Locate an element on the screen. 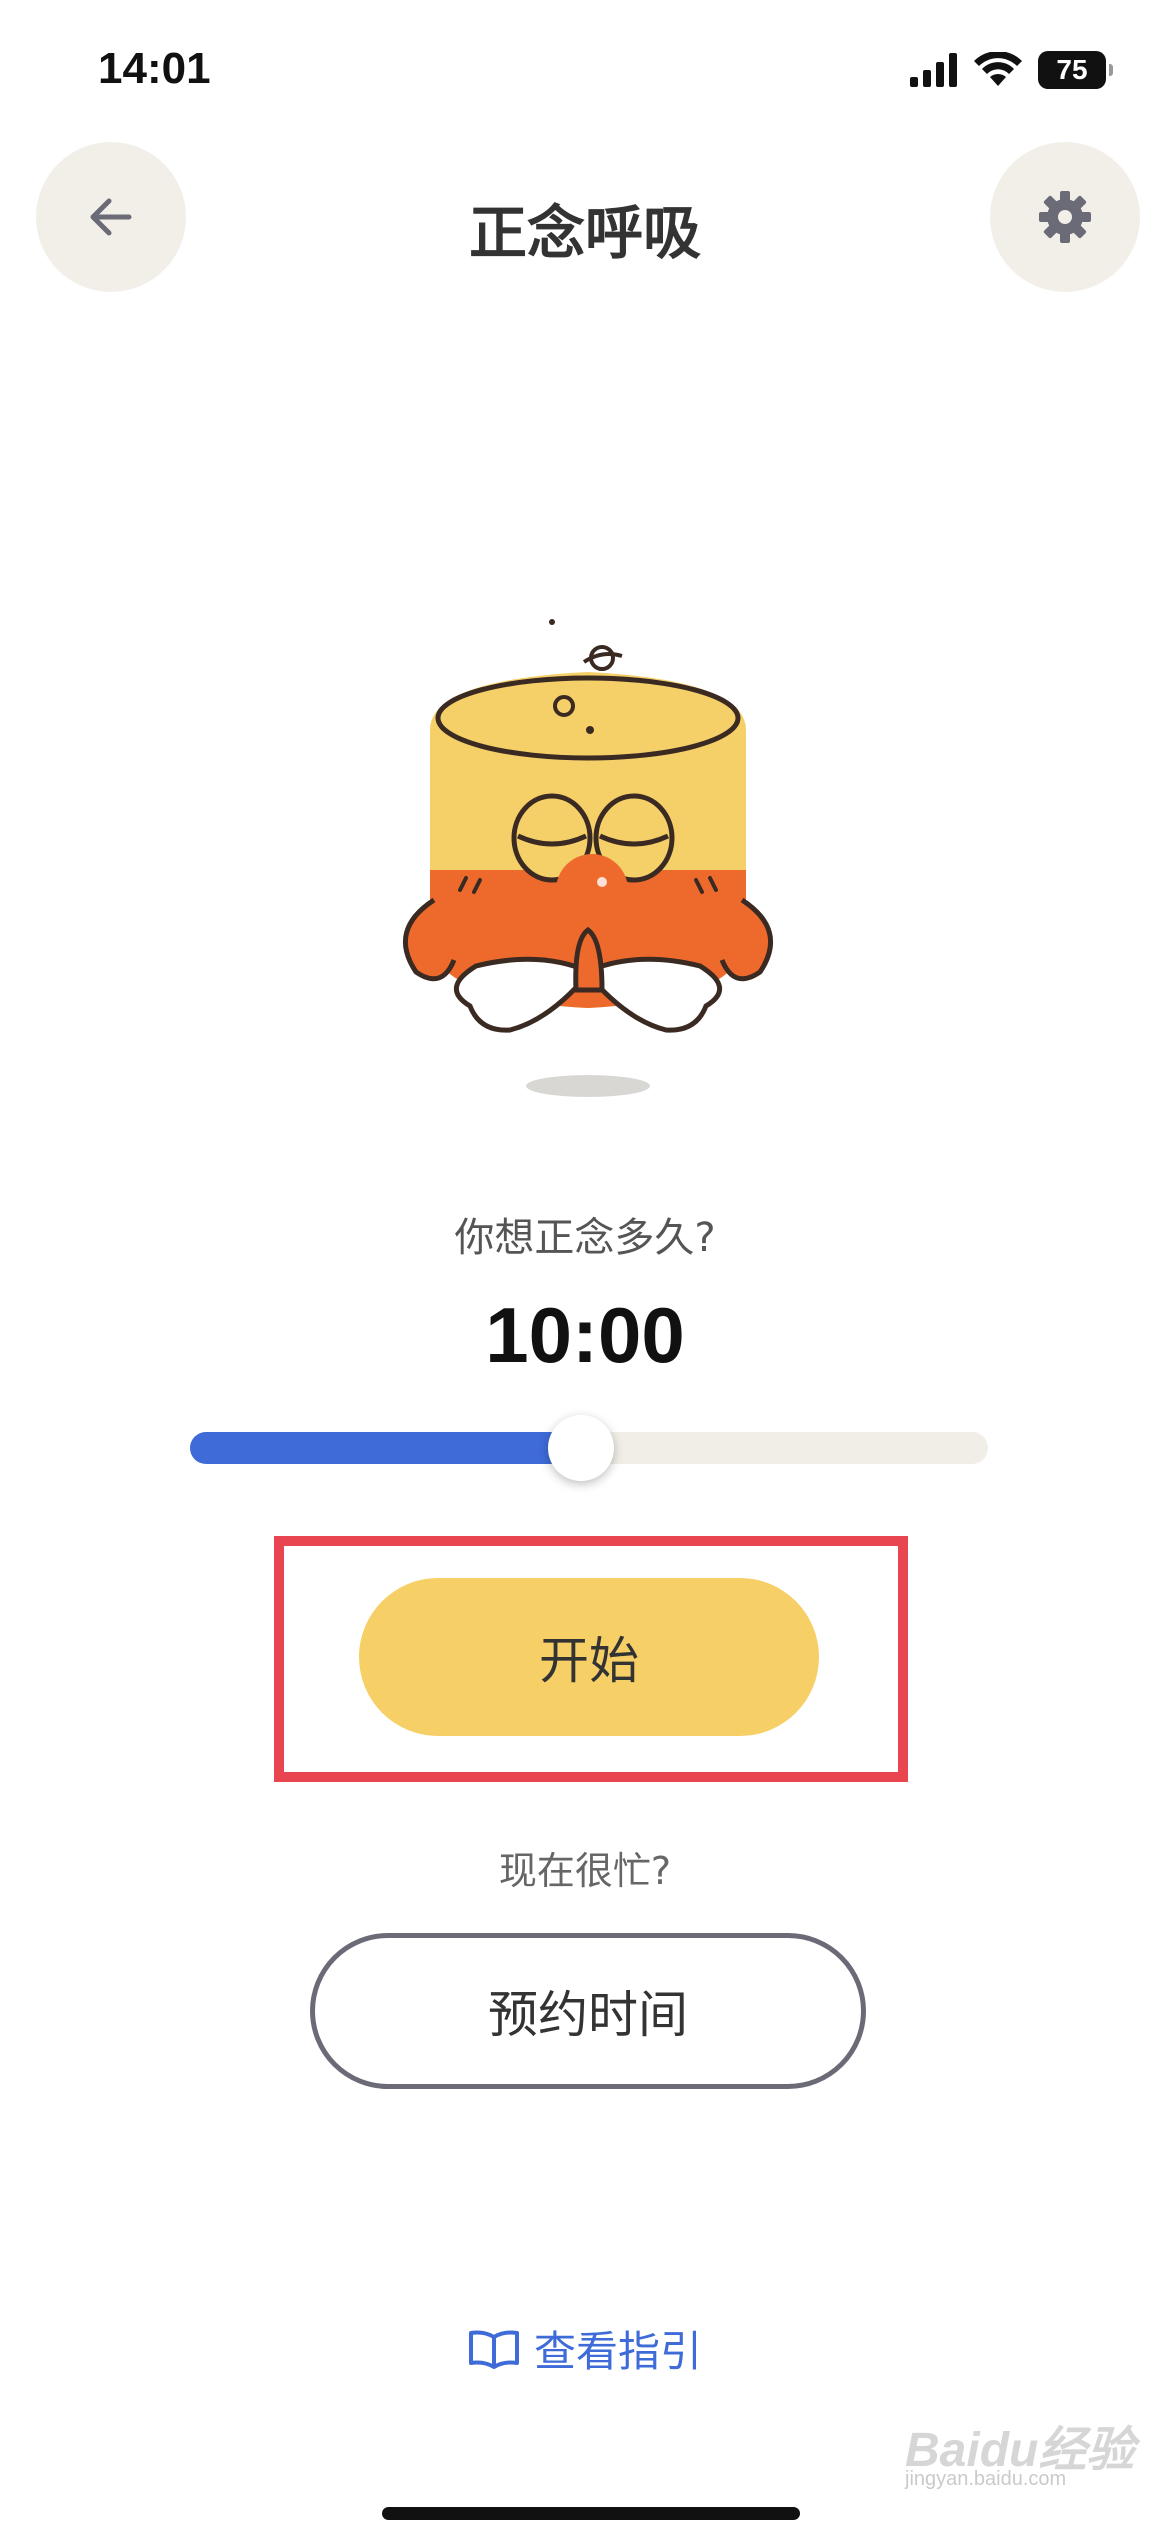 This screenshot has height=2532, width=1170. home-indicator is located at coordinates (591, 2513).